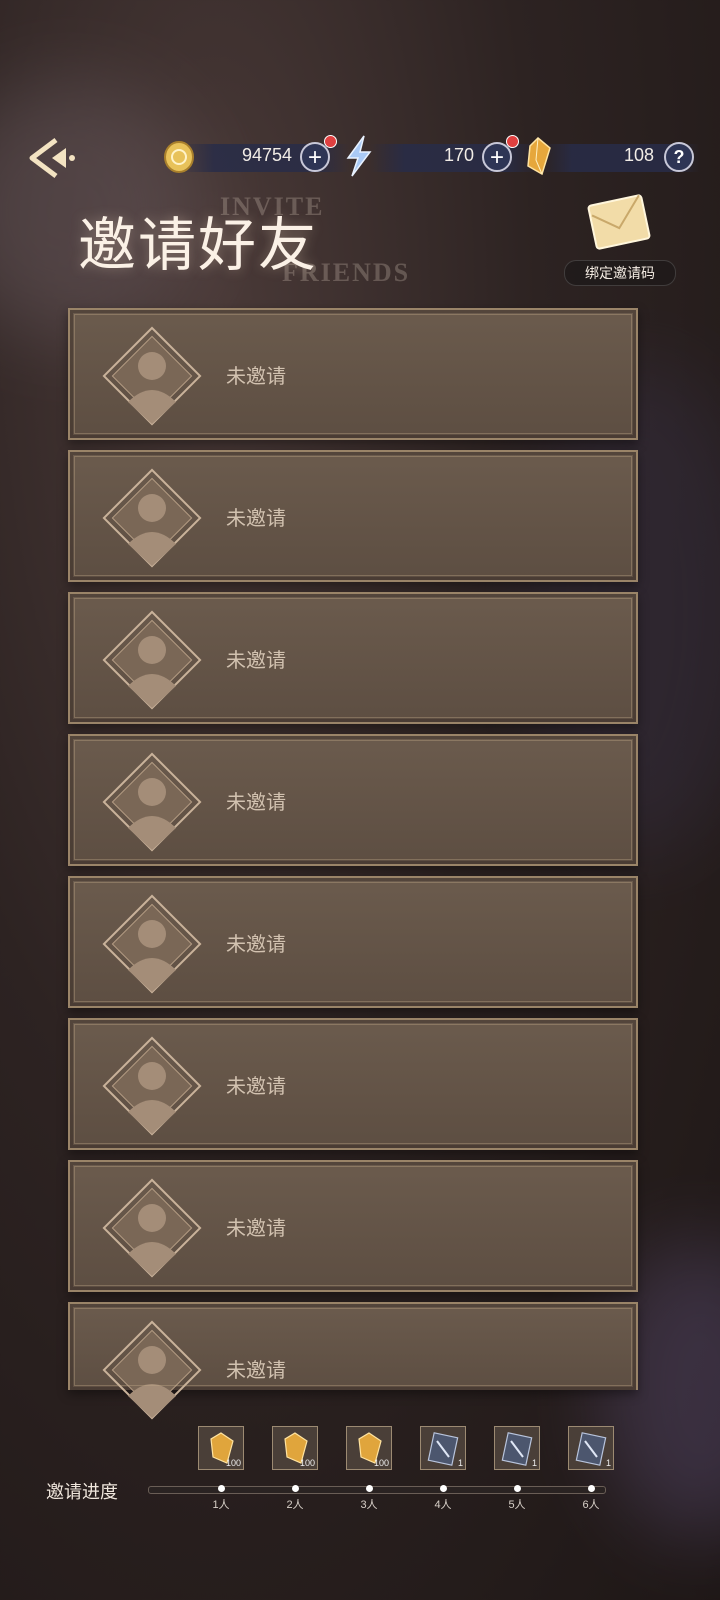  I want to click on back-arrow-icon, so click(52, 158).